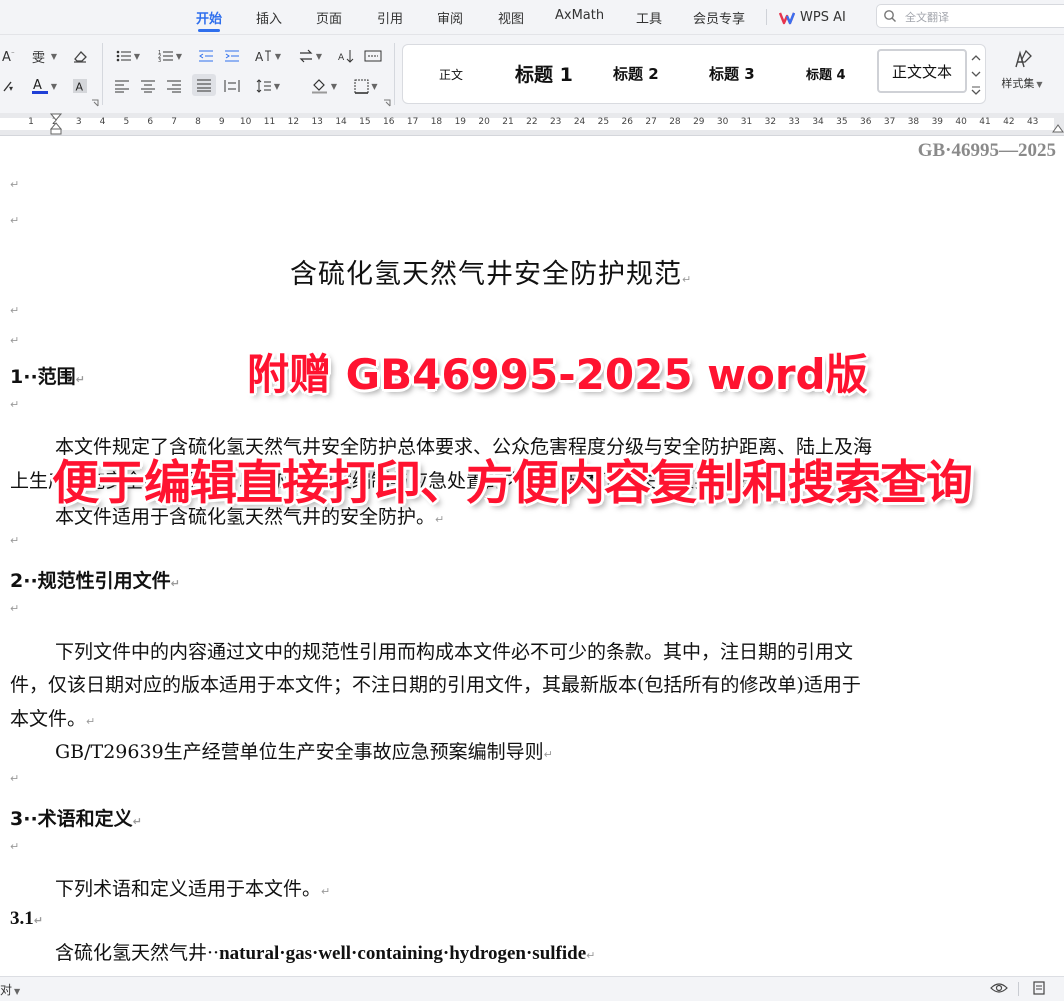 This screenshot has width=1064, height=1001. Describe the element at coordinates (579, 15) in the screenshot. I see `tab-axmath: AxMath` at that location.